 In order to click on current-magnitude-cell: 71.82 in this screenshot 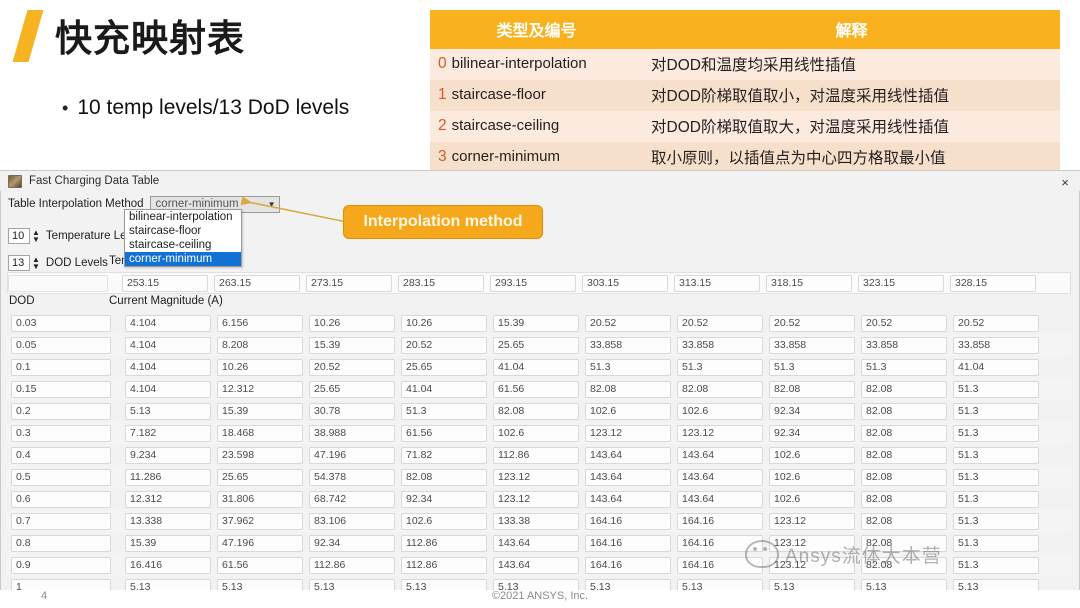, I will do `click(444, 455)`.